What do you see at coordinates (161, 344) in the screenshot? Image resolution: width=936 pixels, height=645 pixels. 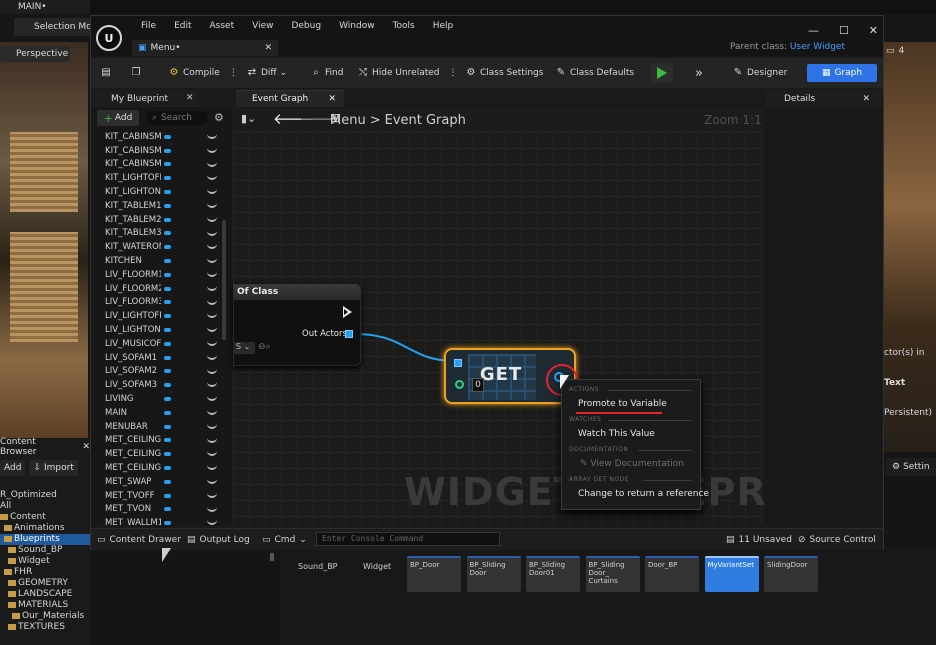 I see `variable-row: LIV_MUSICOF` at bounding box center [161, 344].